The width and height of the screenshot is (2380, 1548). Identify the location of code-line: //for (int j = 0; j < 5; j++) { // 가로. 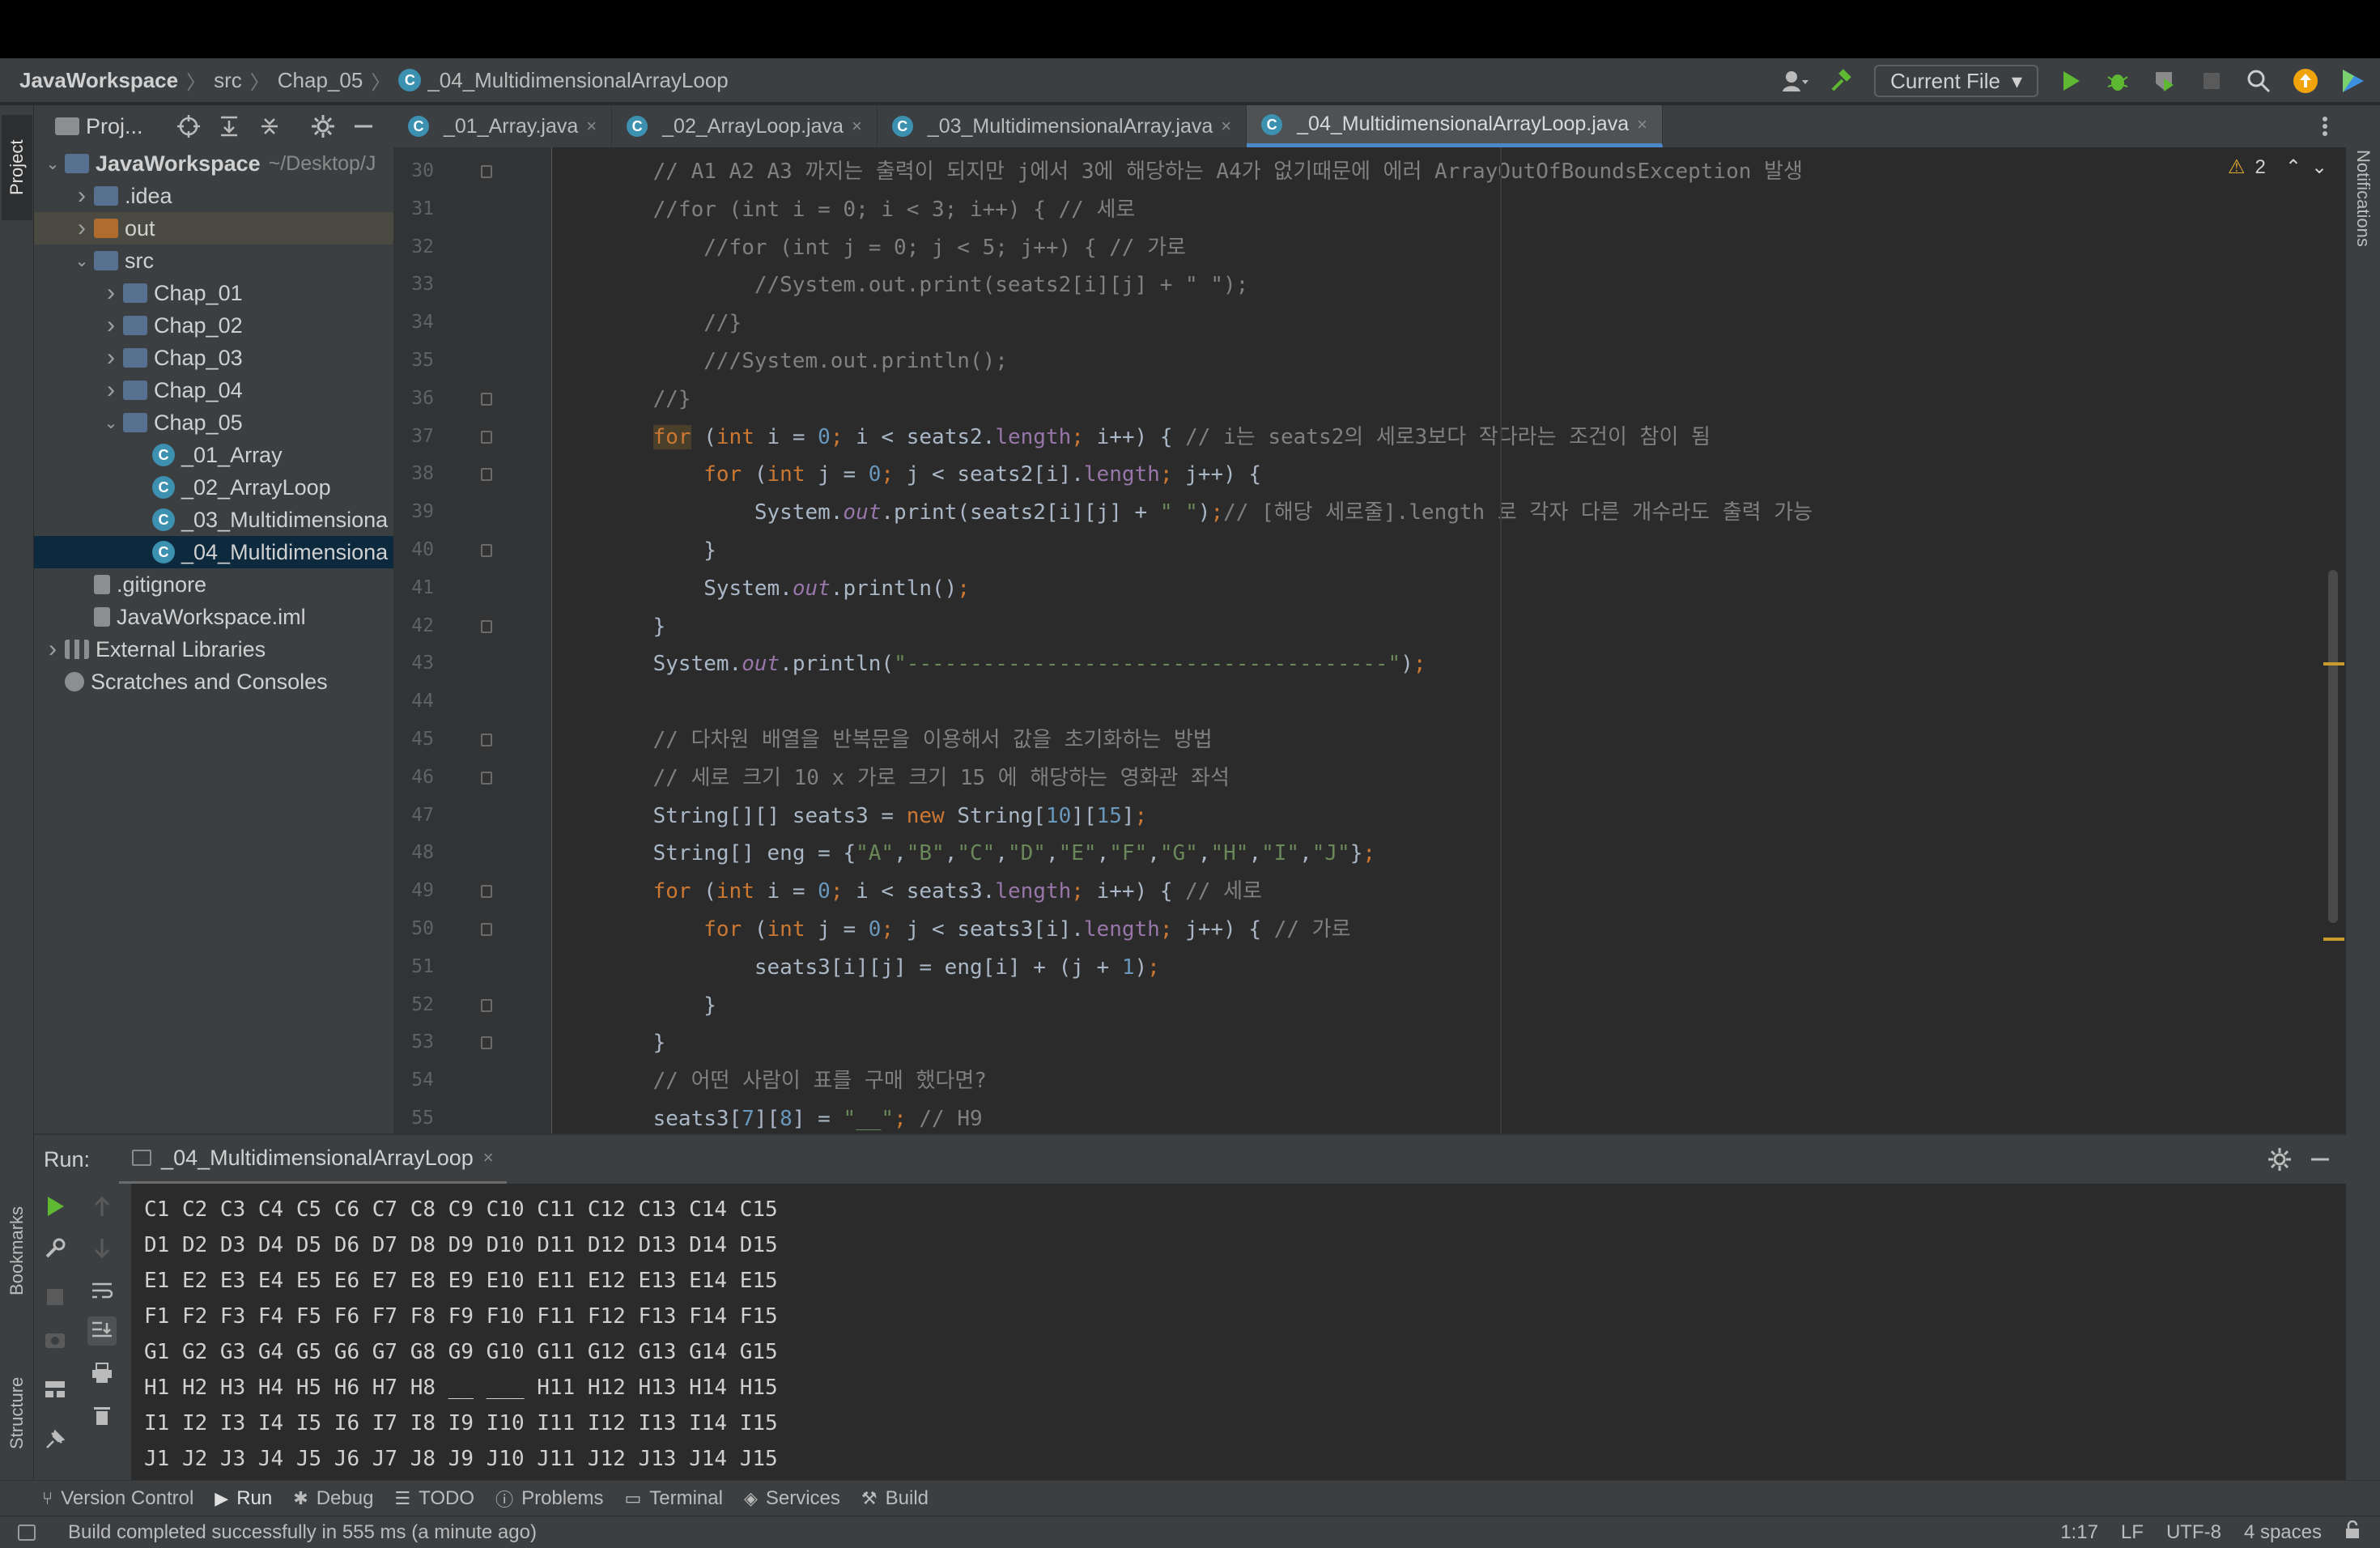
(894, 248).